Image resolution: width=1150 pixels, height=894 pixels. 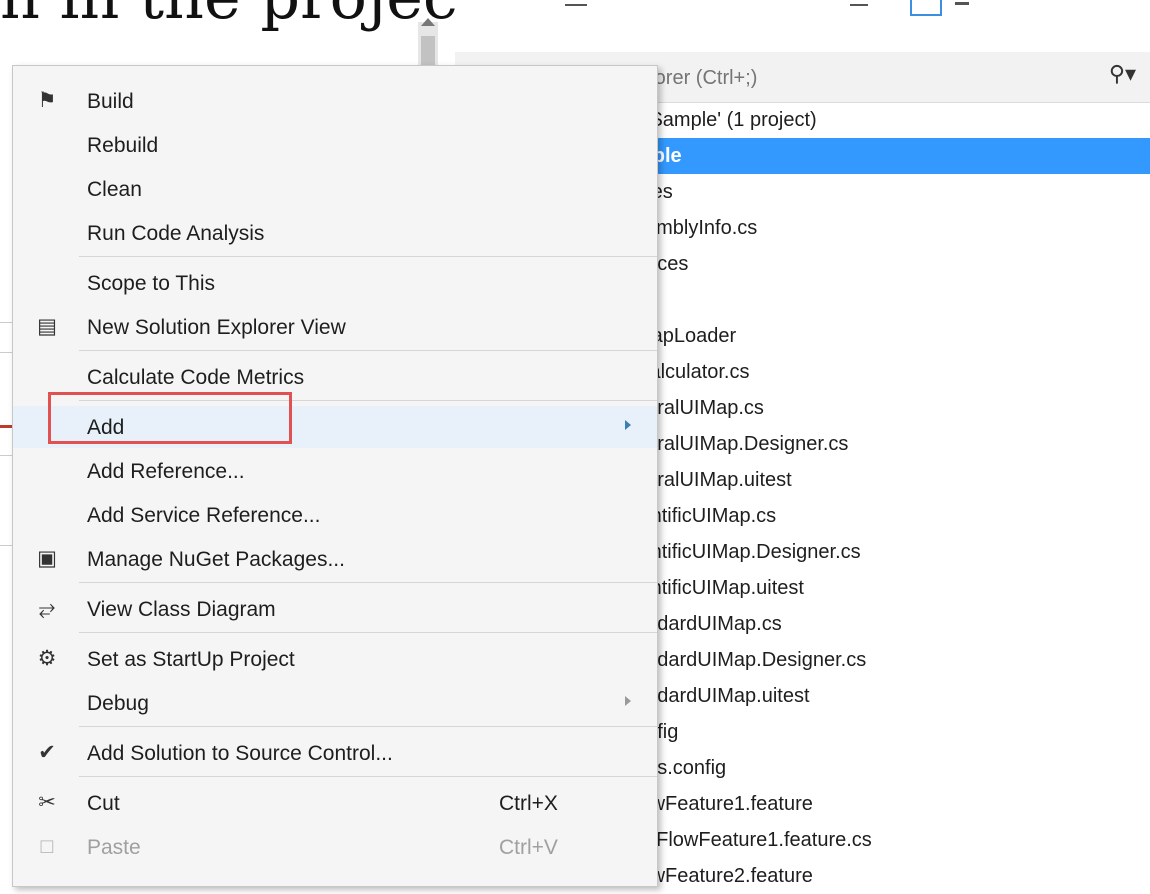 What do you see at coordinates (528, 803) in the screenshot?
I see `menu-item-shortcut: Ctrl+X` at bounding box center [528, 803].